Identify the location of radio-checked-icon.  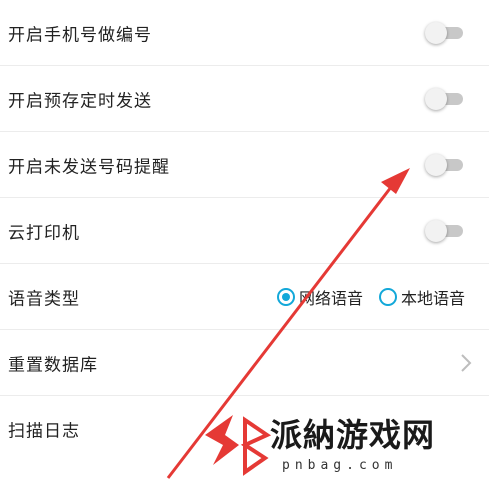
(285, 296).